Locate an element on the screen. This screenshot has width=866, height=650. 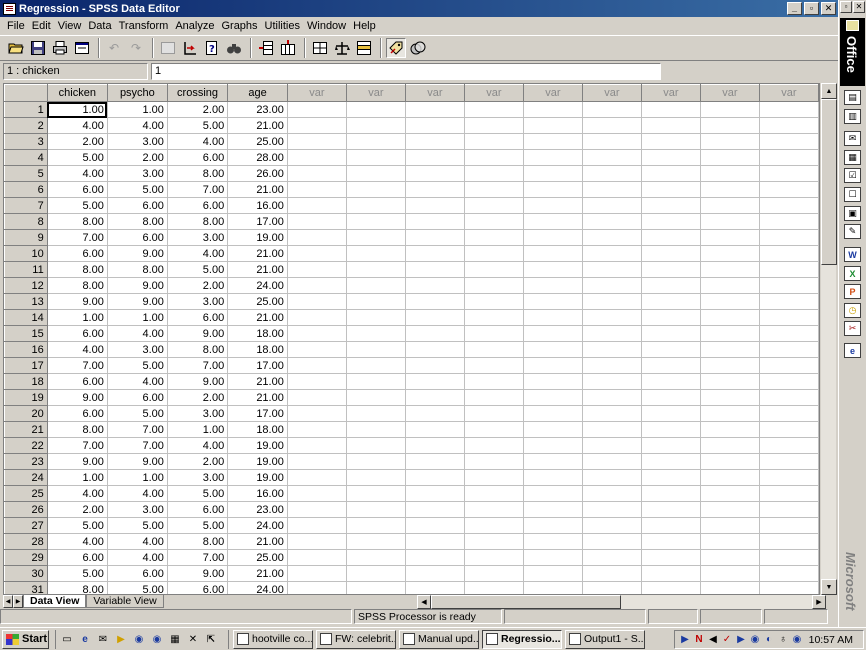
minimize-button: _ is located at coordinates (794, 8).